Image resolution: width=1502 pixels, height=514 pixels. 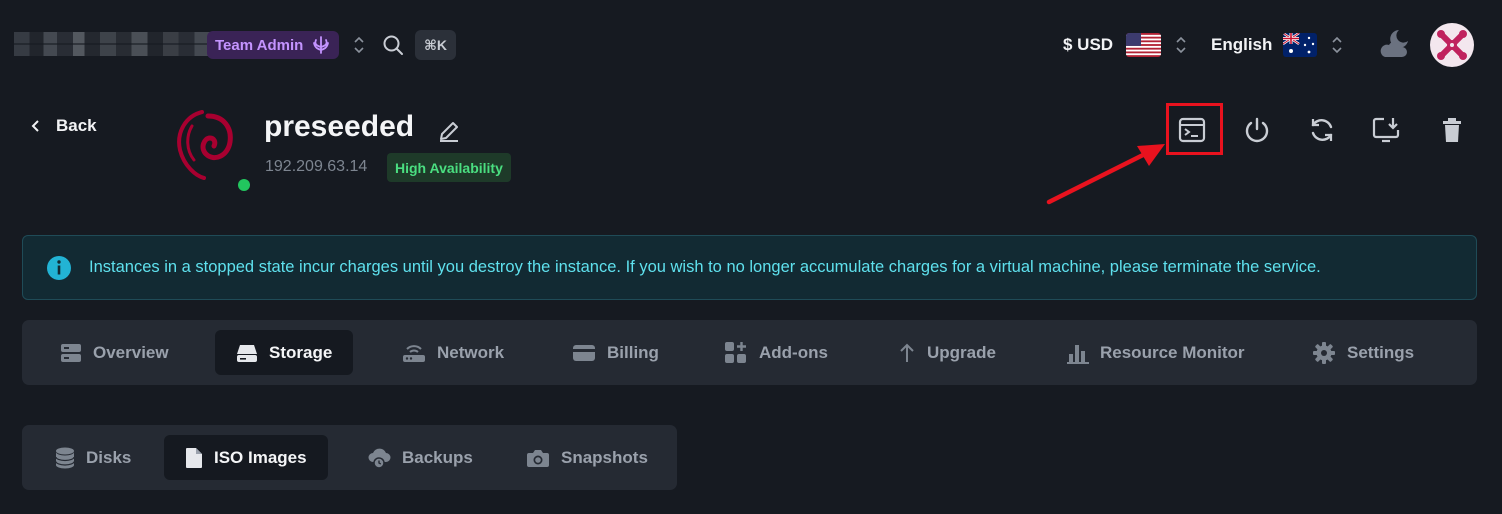 What do you see at coordinates (247, 353) in the screenshot?
I see `hard-drive-icon` at bounding box center [247, 353].